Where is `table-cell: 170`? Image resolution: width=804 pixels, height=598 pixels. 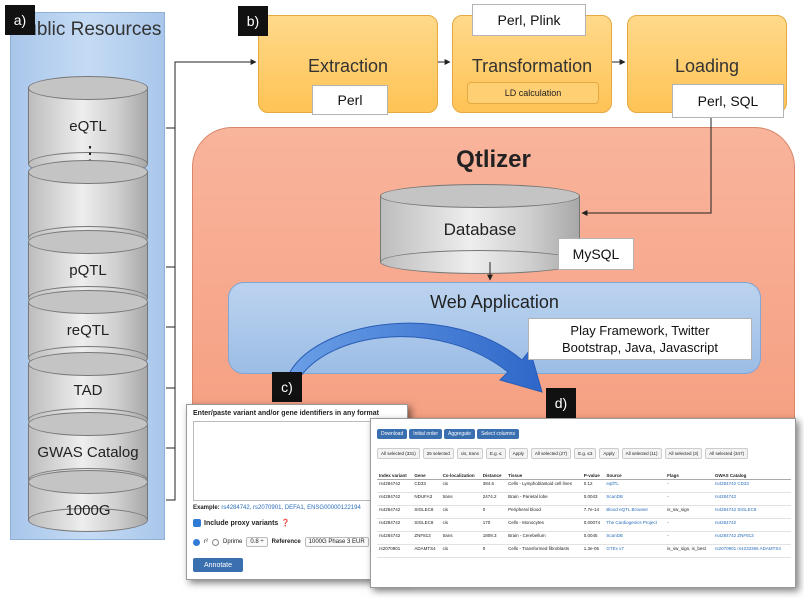
table-cell: 170 is located at coordinates (493, 525).